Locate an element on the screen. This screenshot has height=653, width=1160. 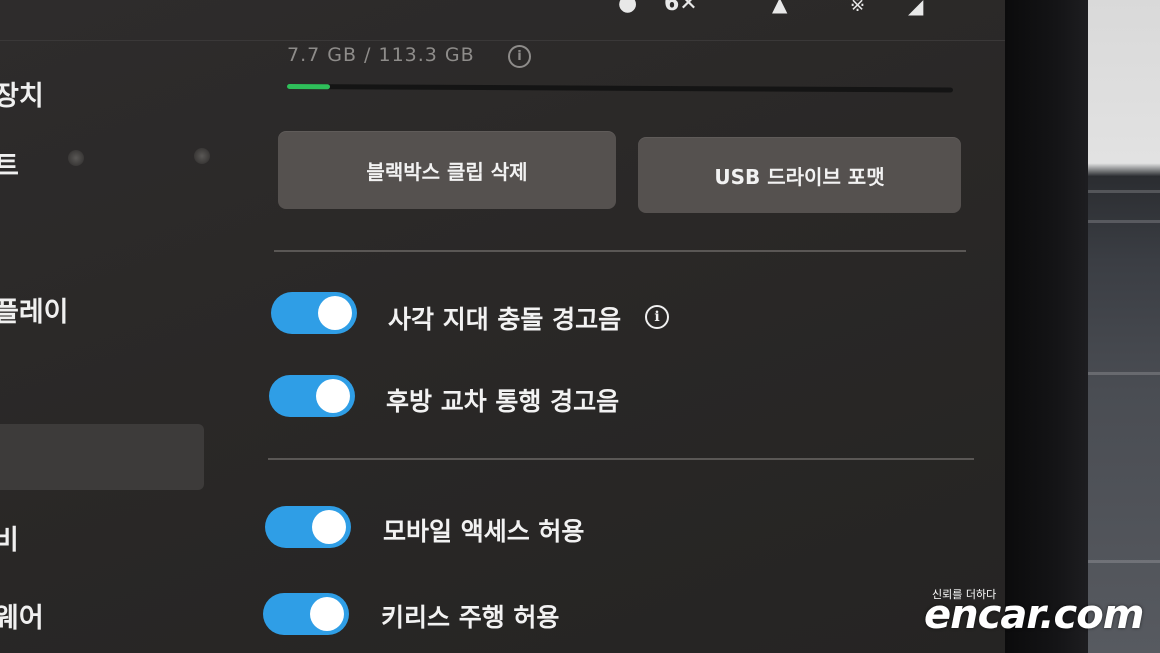
status-bar-divider is located at coordinates (505, 40).